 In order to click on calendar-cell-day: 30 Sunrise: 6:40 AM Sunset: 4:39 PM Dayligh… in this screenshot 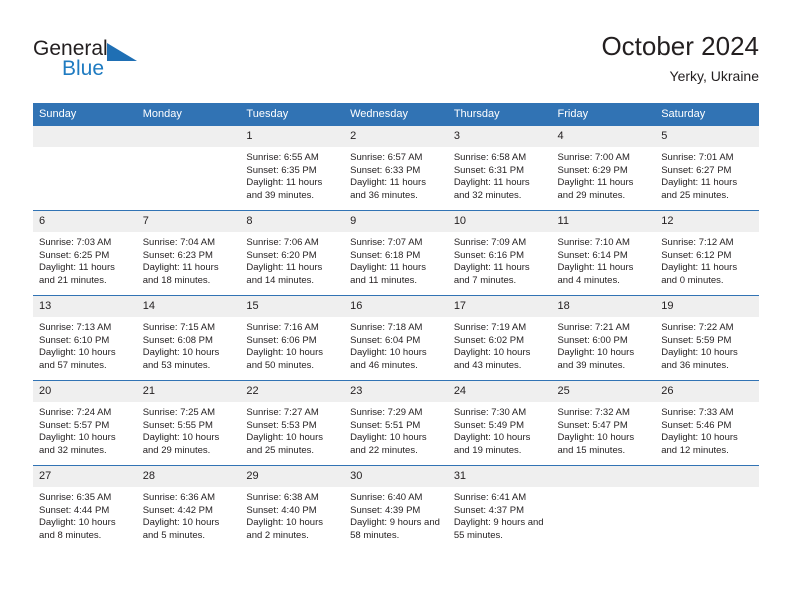, I will do `click(396, 507)`.